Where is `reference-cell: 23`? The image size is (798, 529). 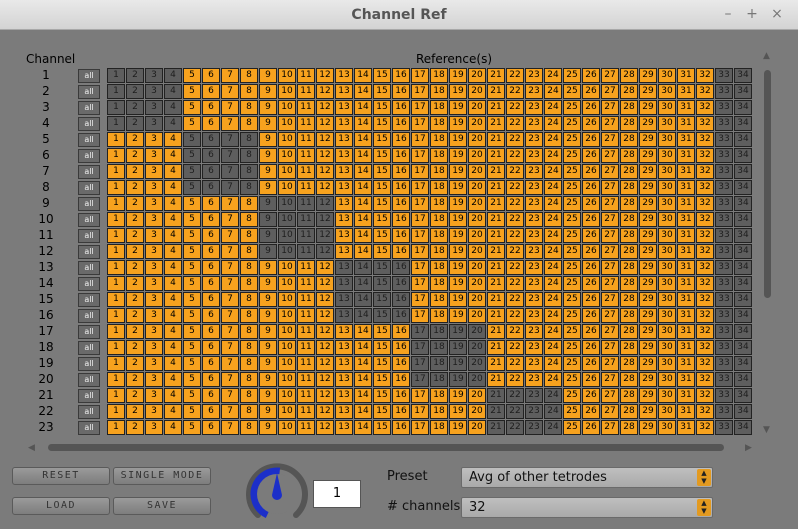
reference-cell: 23 is located at coordinates (534, 171).